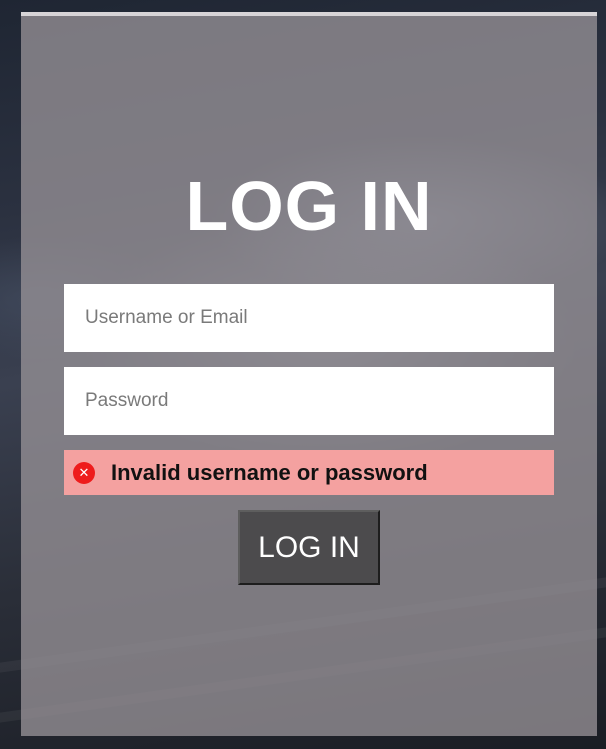 This screenshot has height=749, width=606. Describe the element at coordinates (309, 401) in the screenshot. I see `password-input` at that location.